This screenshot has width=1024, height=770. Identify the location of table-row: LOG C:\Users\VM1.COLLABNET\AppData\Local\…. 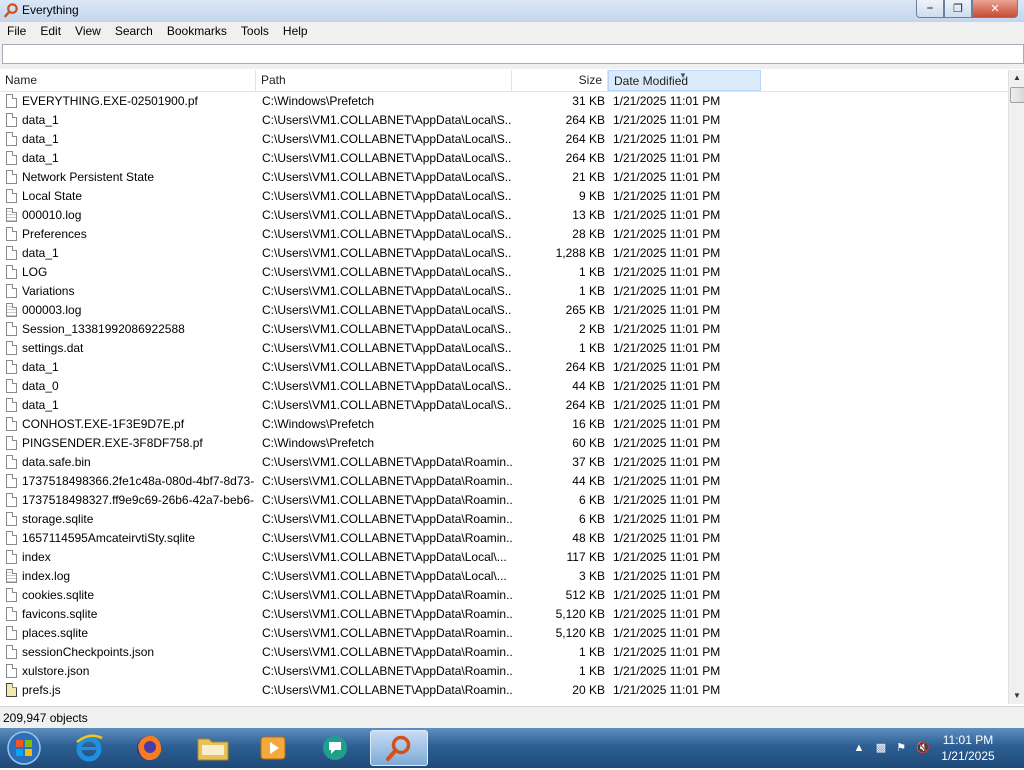
(504, 272).